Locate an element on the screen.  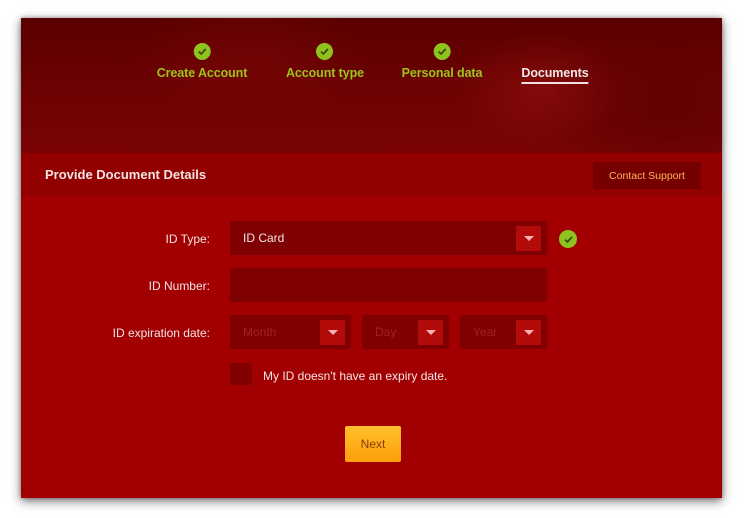
no-expiry-checkbox is located at coordinates (241, 374).